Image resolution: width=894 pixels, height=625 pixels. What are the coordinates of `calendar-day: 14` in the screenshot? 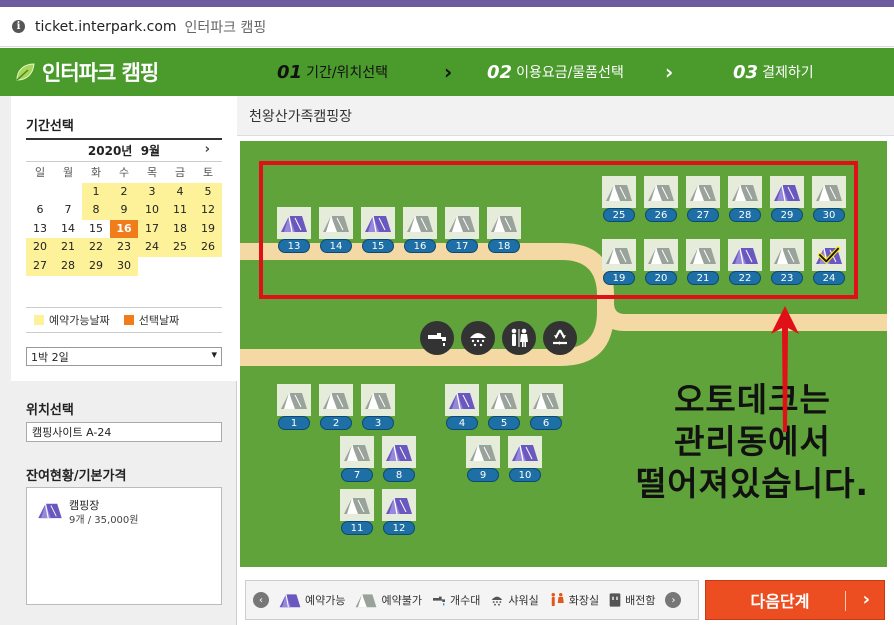 It's located at (68, 229).